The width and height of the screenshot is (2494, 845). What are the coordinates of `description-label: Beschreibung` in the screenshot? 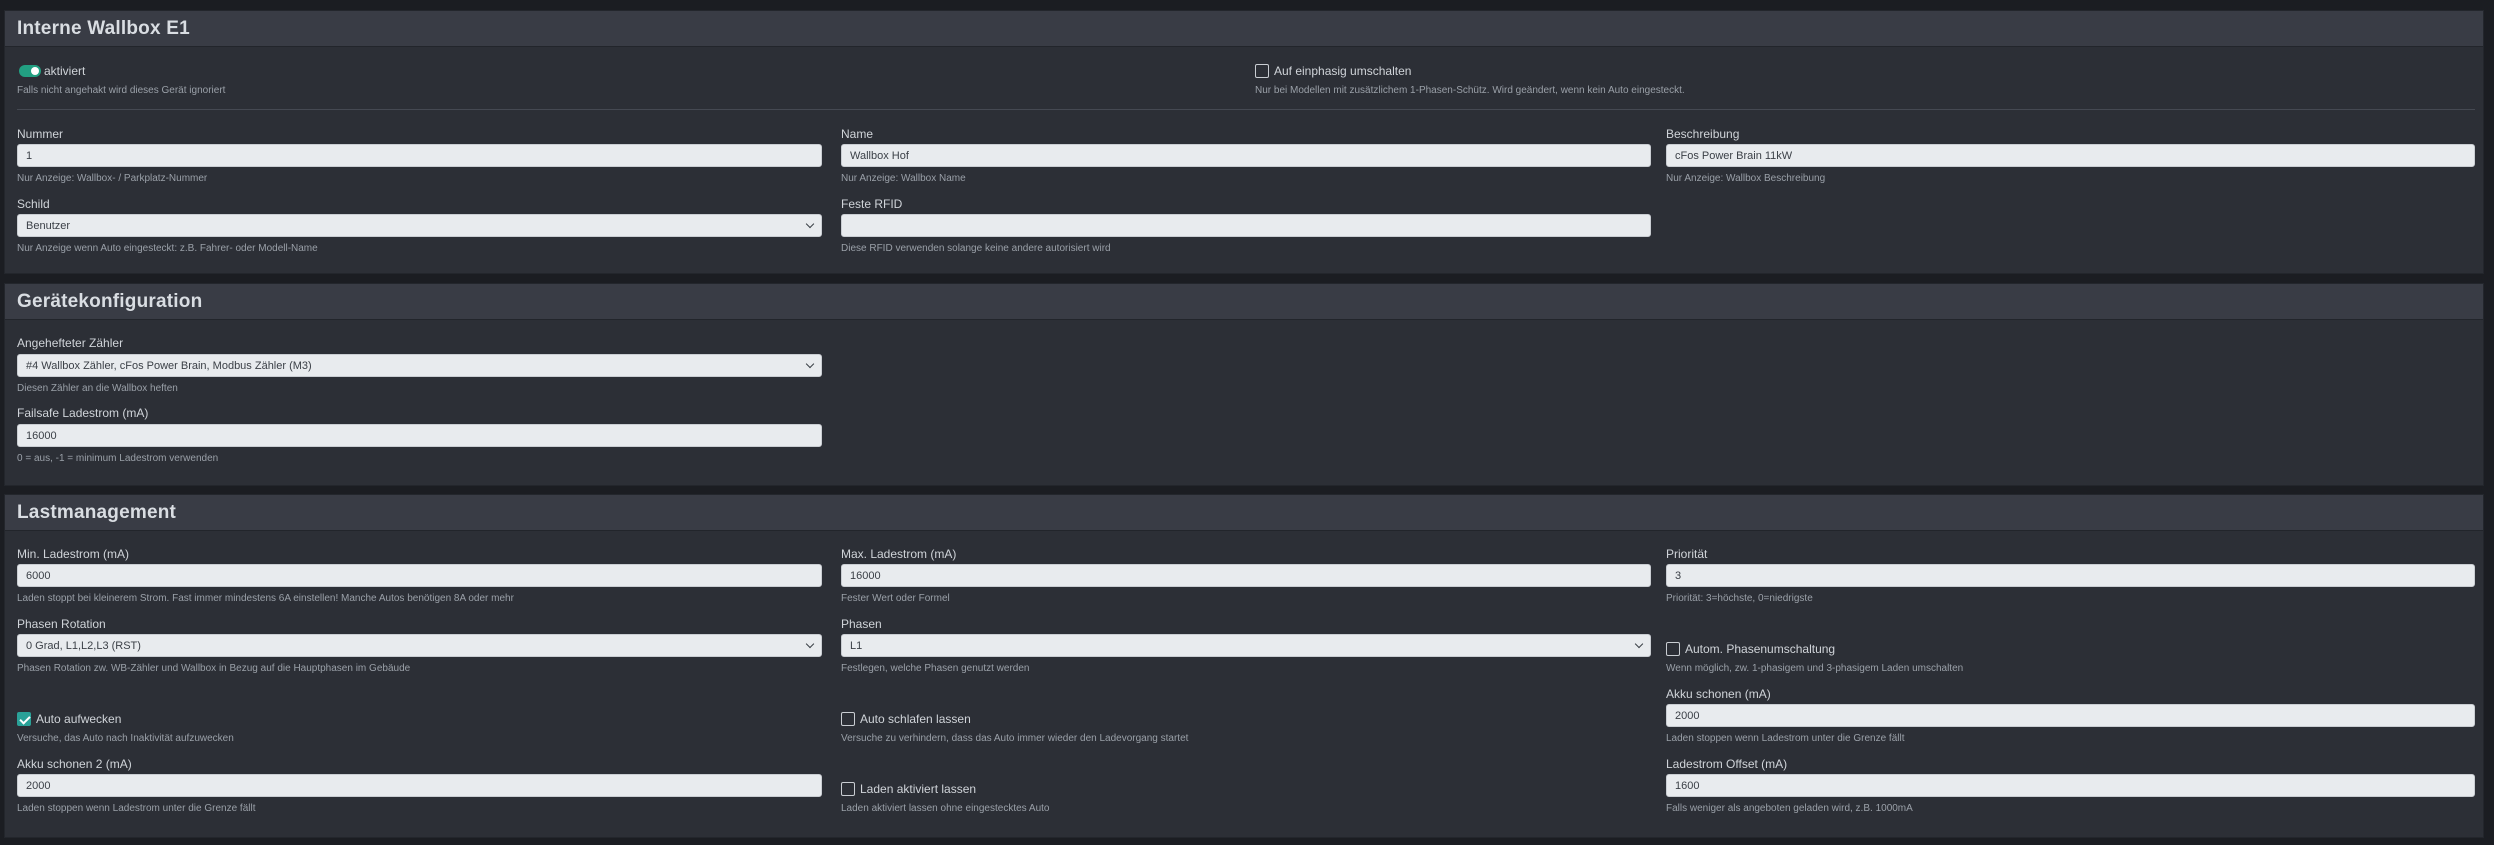 It's located at (1703, 134).